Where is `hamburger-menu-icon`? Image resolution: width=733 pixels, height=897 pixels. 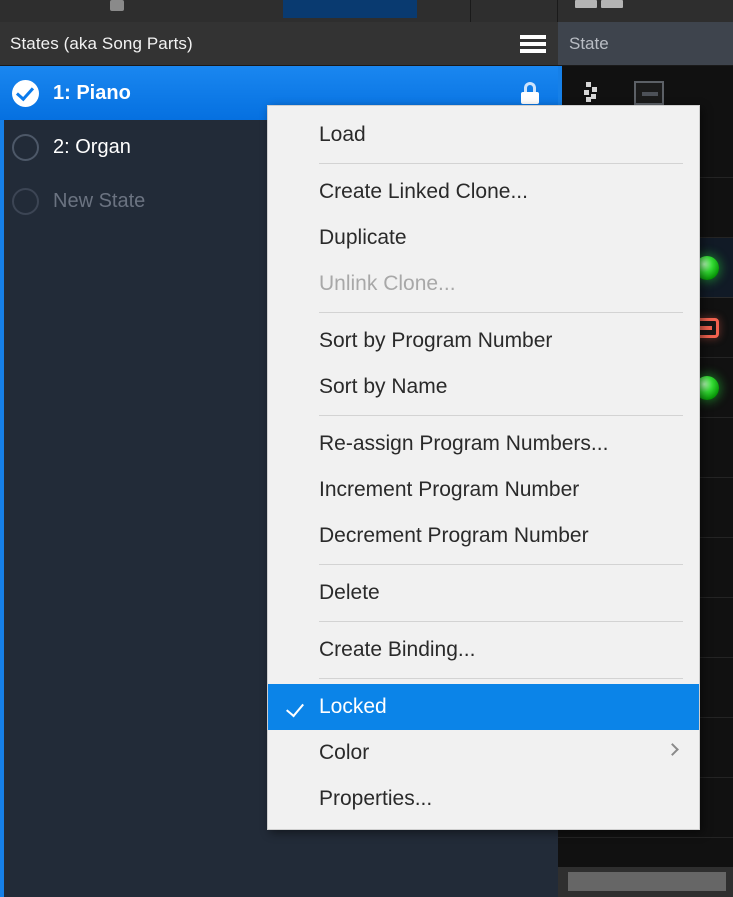 hamburger-menu-icon is located at coordinates (533, 44).